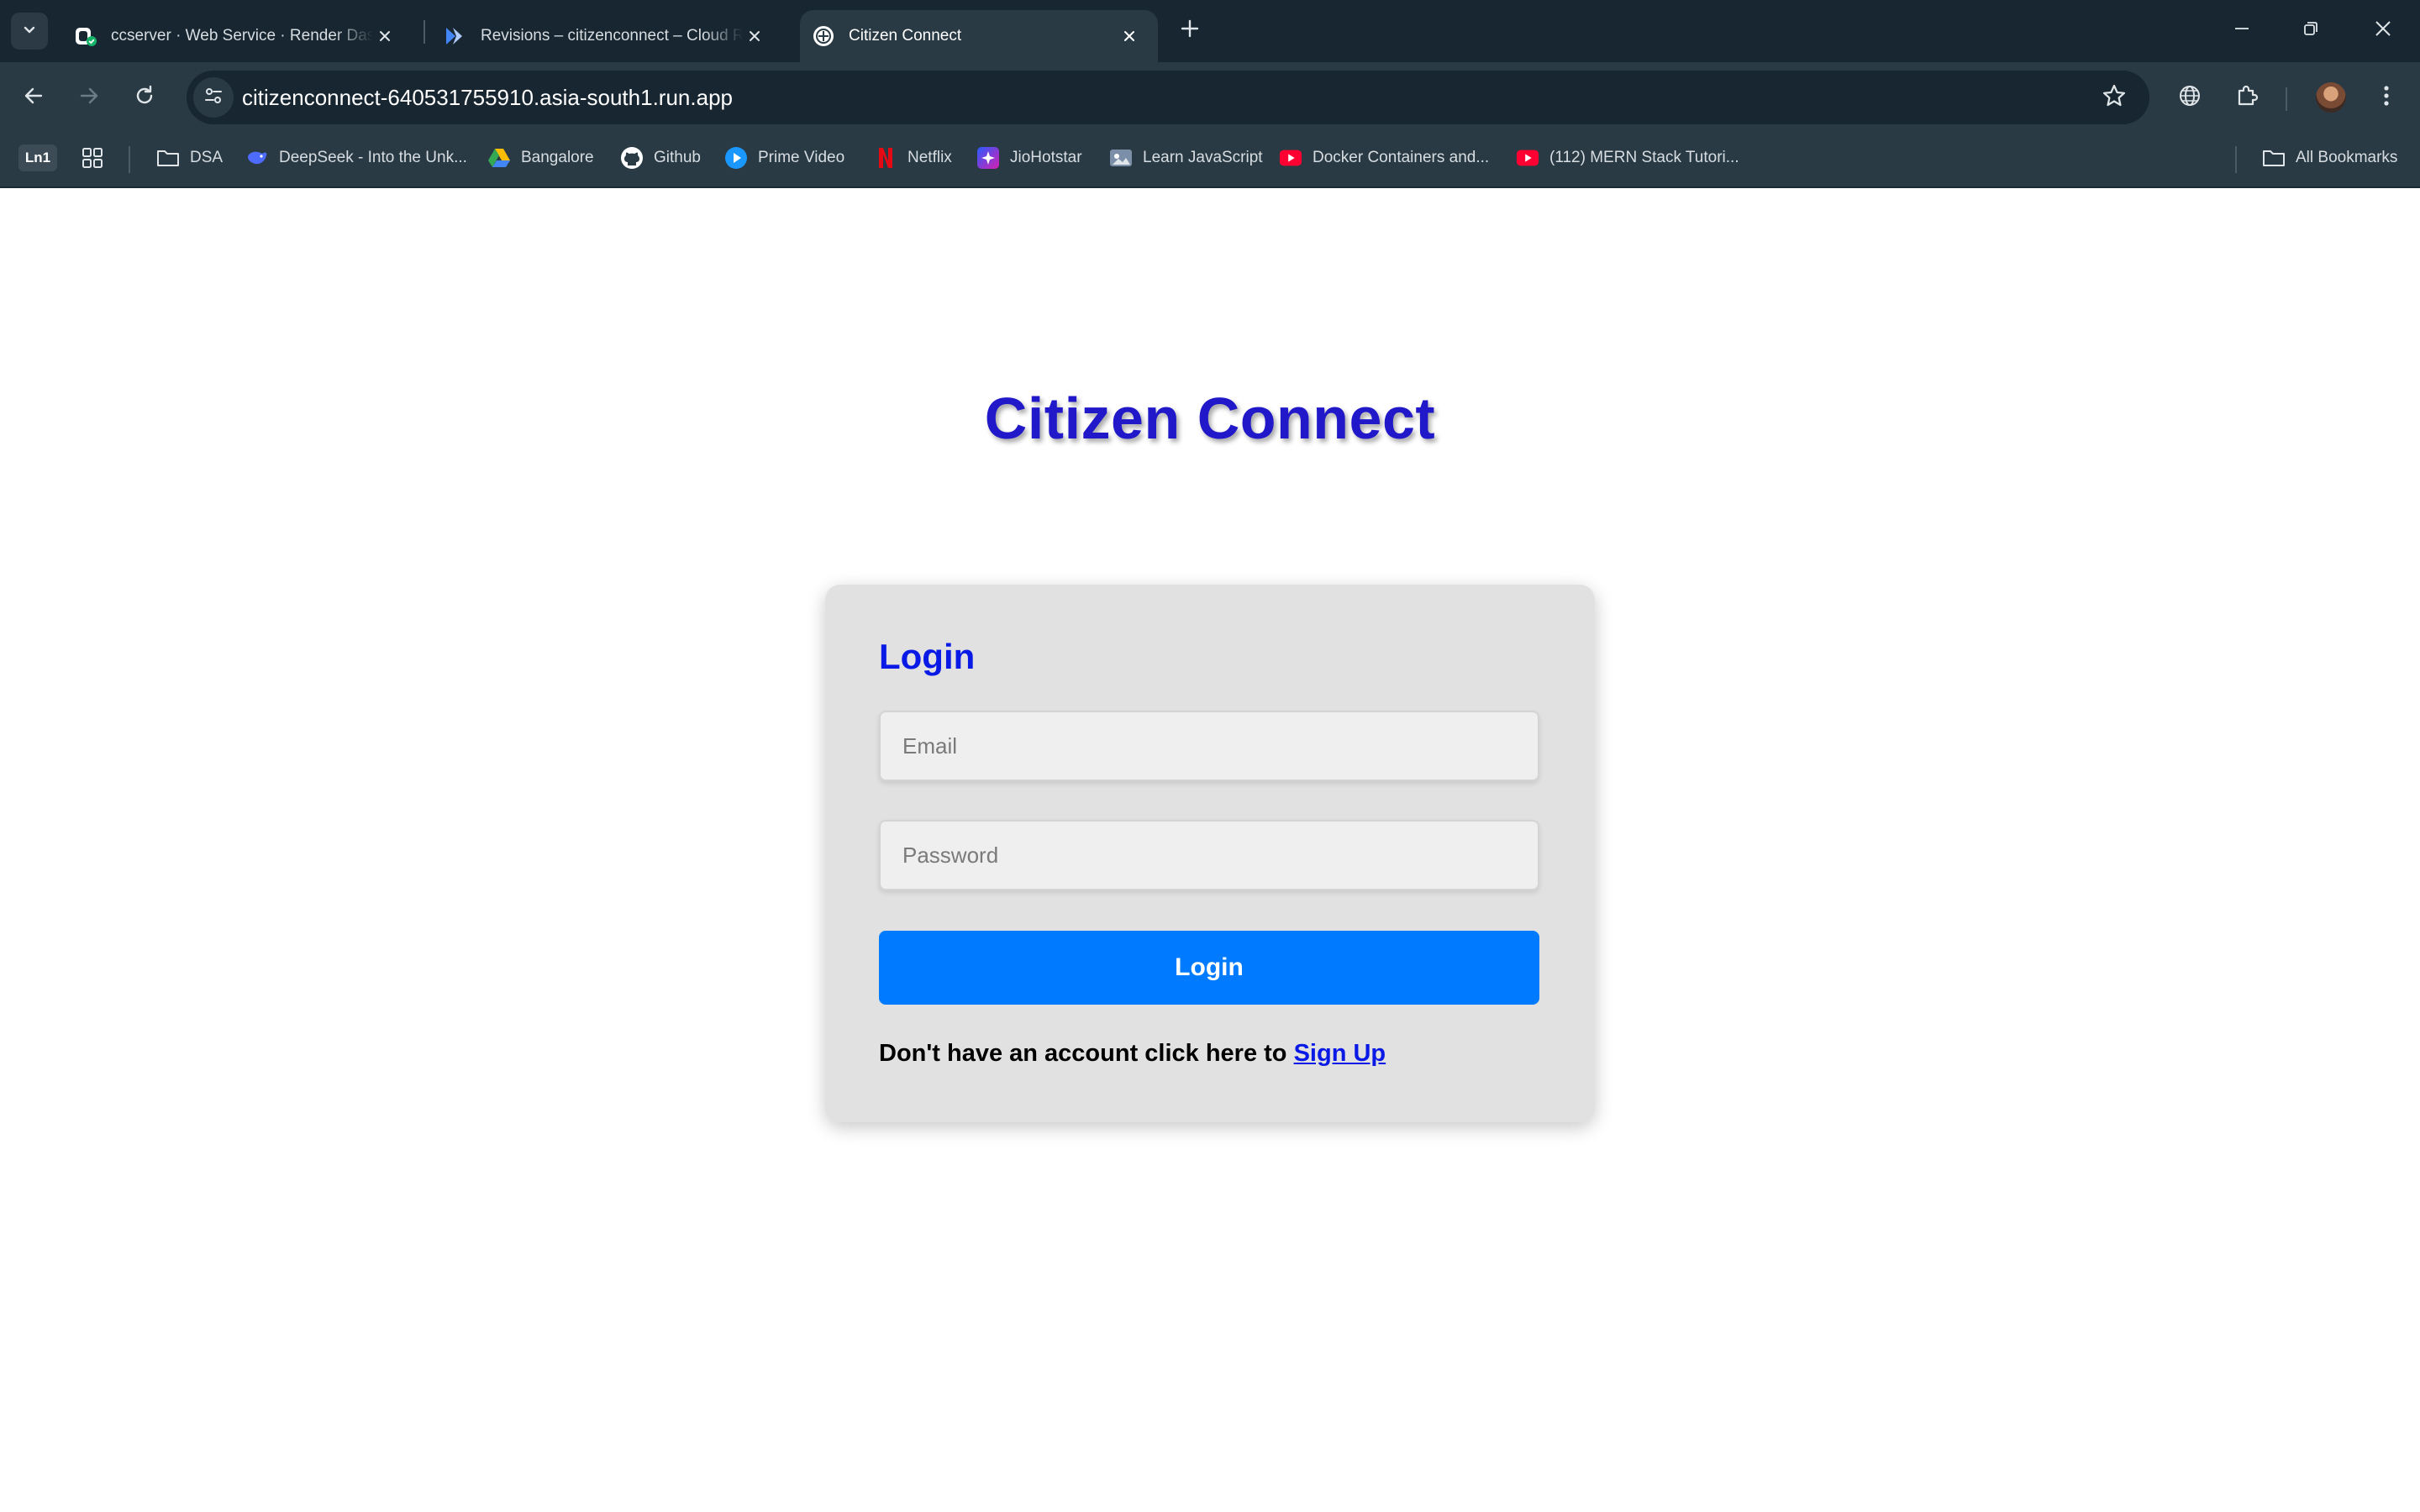 The image size is (2420, 1512). I want to click on reload-icon, so click(144, 98).